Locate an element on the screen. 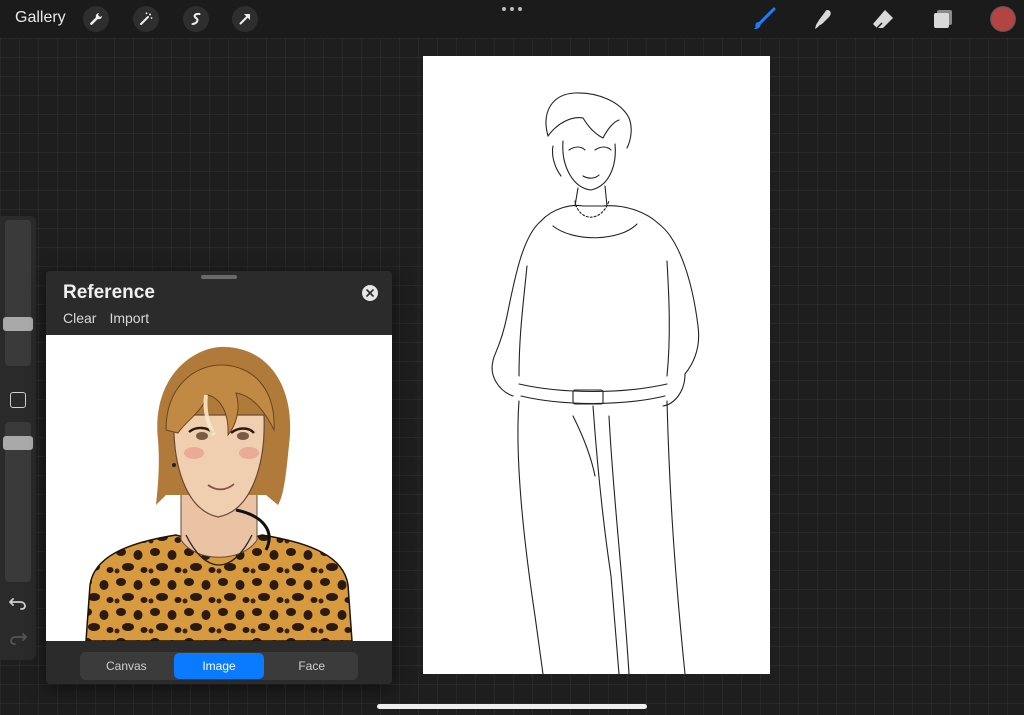 Image resolution: width=1024 pixels, height=715 pixels. layers-button is located at coordinates (943, 19).